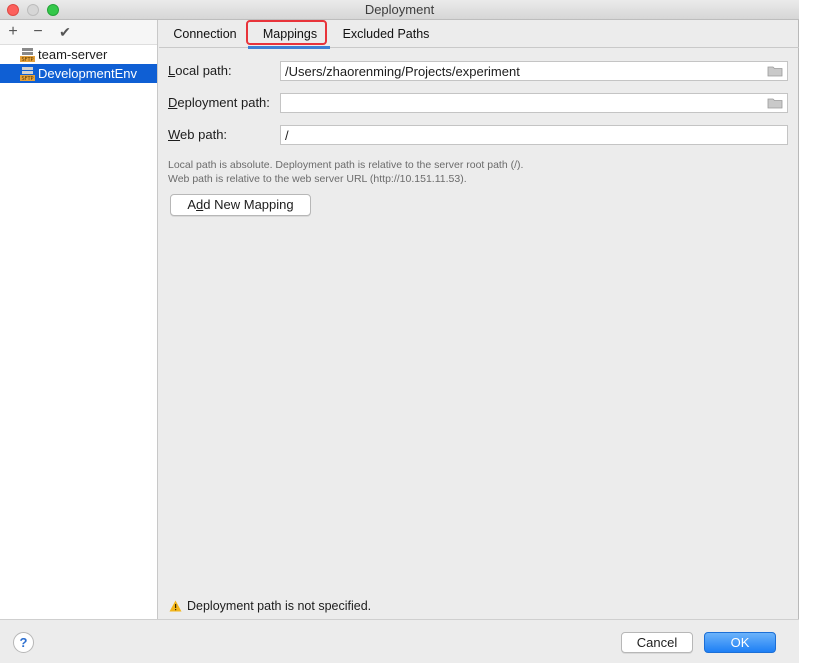  Describe the element at coordinates (13, 32) in the screenshot. I see `add-server-button: +` at that location.